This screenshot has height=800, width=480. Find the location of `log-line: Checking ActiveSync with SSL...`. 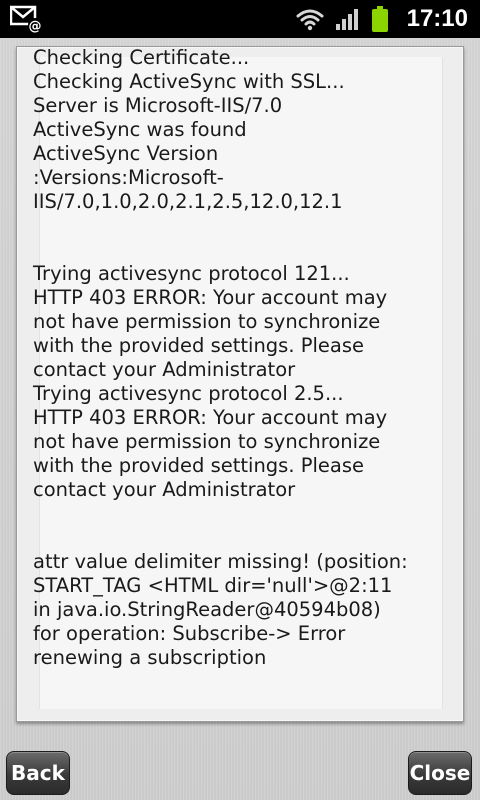

log-line: Checking ActiveSync with SSL... is located at coordinates (189, 81).